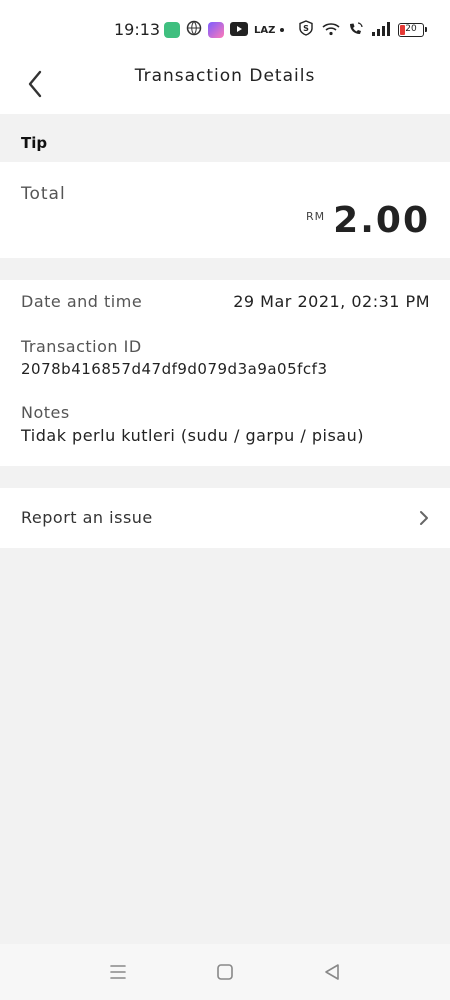  Describe the element at coordinates (82, 301) in the screenshot. I see `date-time-label: Date and time` at that location.